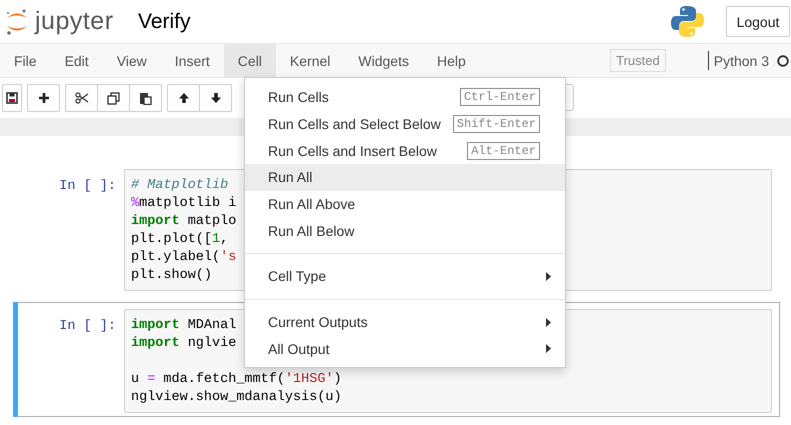  Describe the element at coordinates (74, 21) in the screenshot. I see `logo-text: jupyter` at that location.